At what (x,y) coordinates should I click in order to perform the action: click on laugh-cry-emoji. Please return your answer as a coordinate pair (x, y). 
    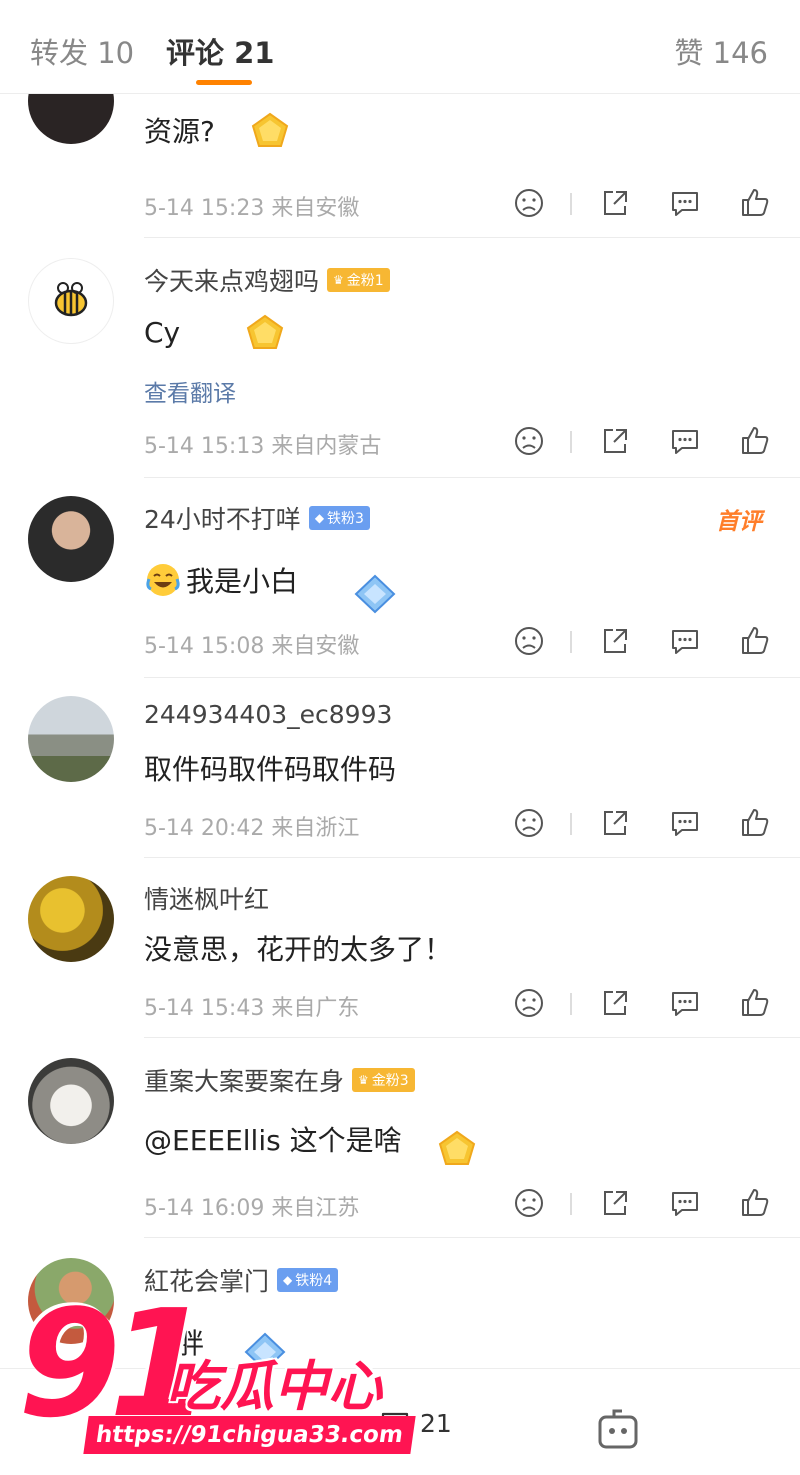
    Looking at the image, I should click on (163, 580).